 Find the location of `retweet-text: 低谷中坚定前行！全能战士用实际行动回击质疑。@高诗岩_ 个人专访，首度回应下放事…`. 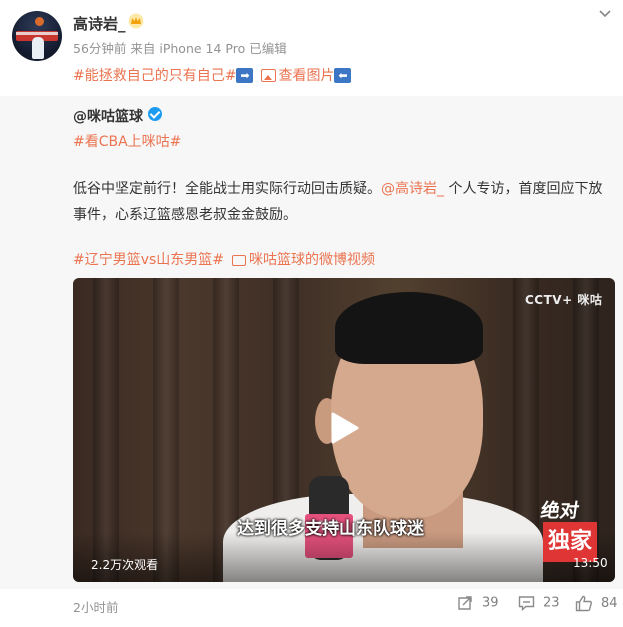

retweet-text: 低谷中坚定前行！全能战士用实际行动回击质疑。@高诗岩_ 个人专访，首度回应下放事… is located at coordinates (343, 202).